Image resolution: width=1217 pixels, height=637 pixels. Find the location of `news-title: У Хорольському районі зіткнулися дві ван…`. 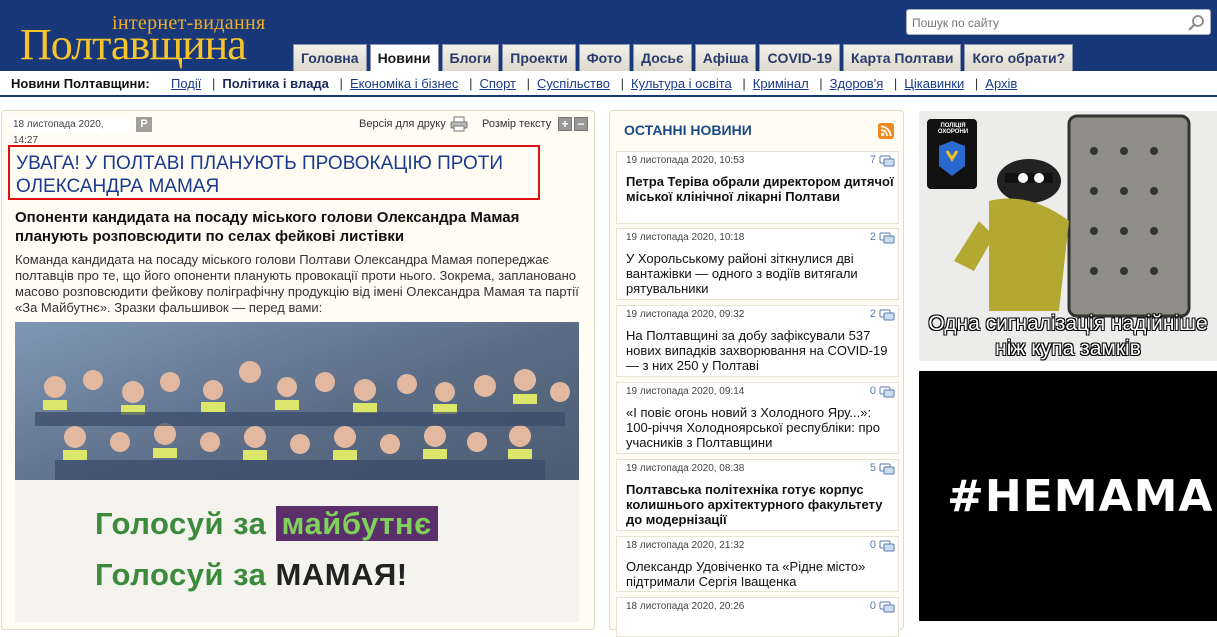

news-title: У Хорольському районі зіткнулися дві ван… is located at coordinates (760, 273).